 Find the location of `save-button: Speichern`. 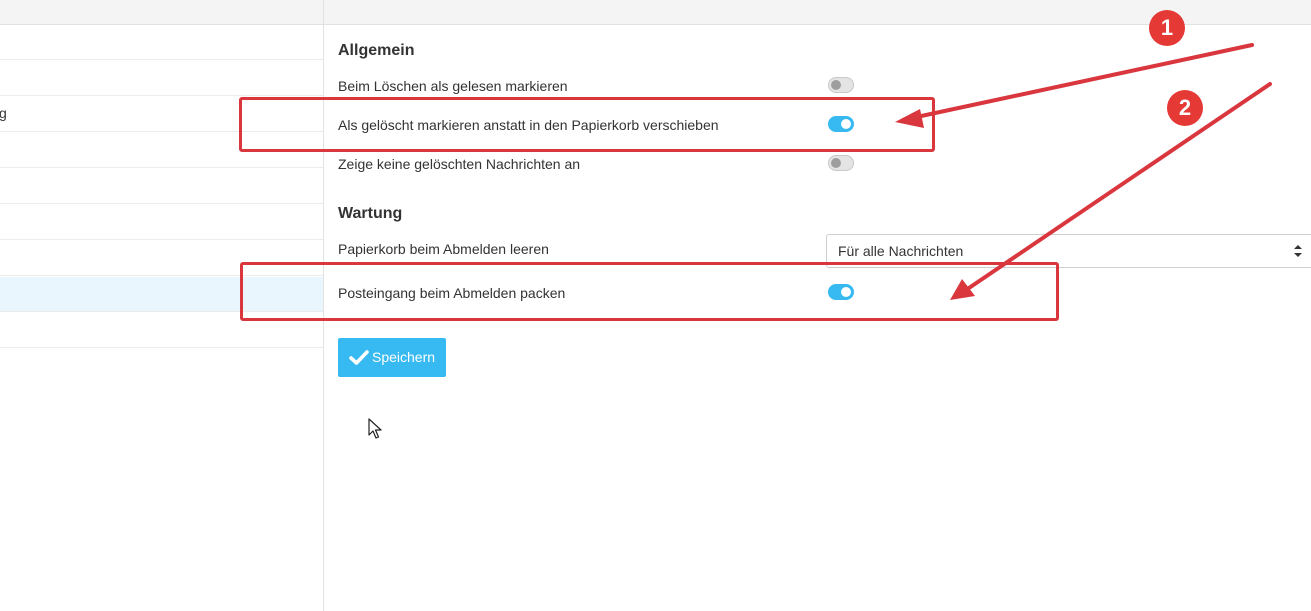

save-button: Speichern is located at coordinates (392, 357).